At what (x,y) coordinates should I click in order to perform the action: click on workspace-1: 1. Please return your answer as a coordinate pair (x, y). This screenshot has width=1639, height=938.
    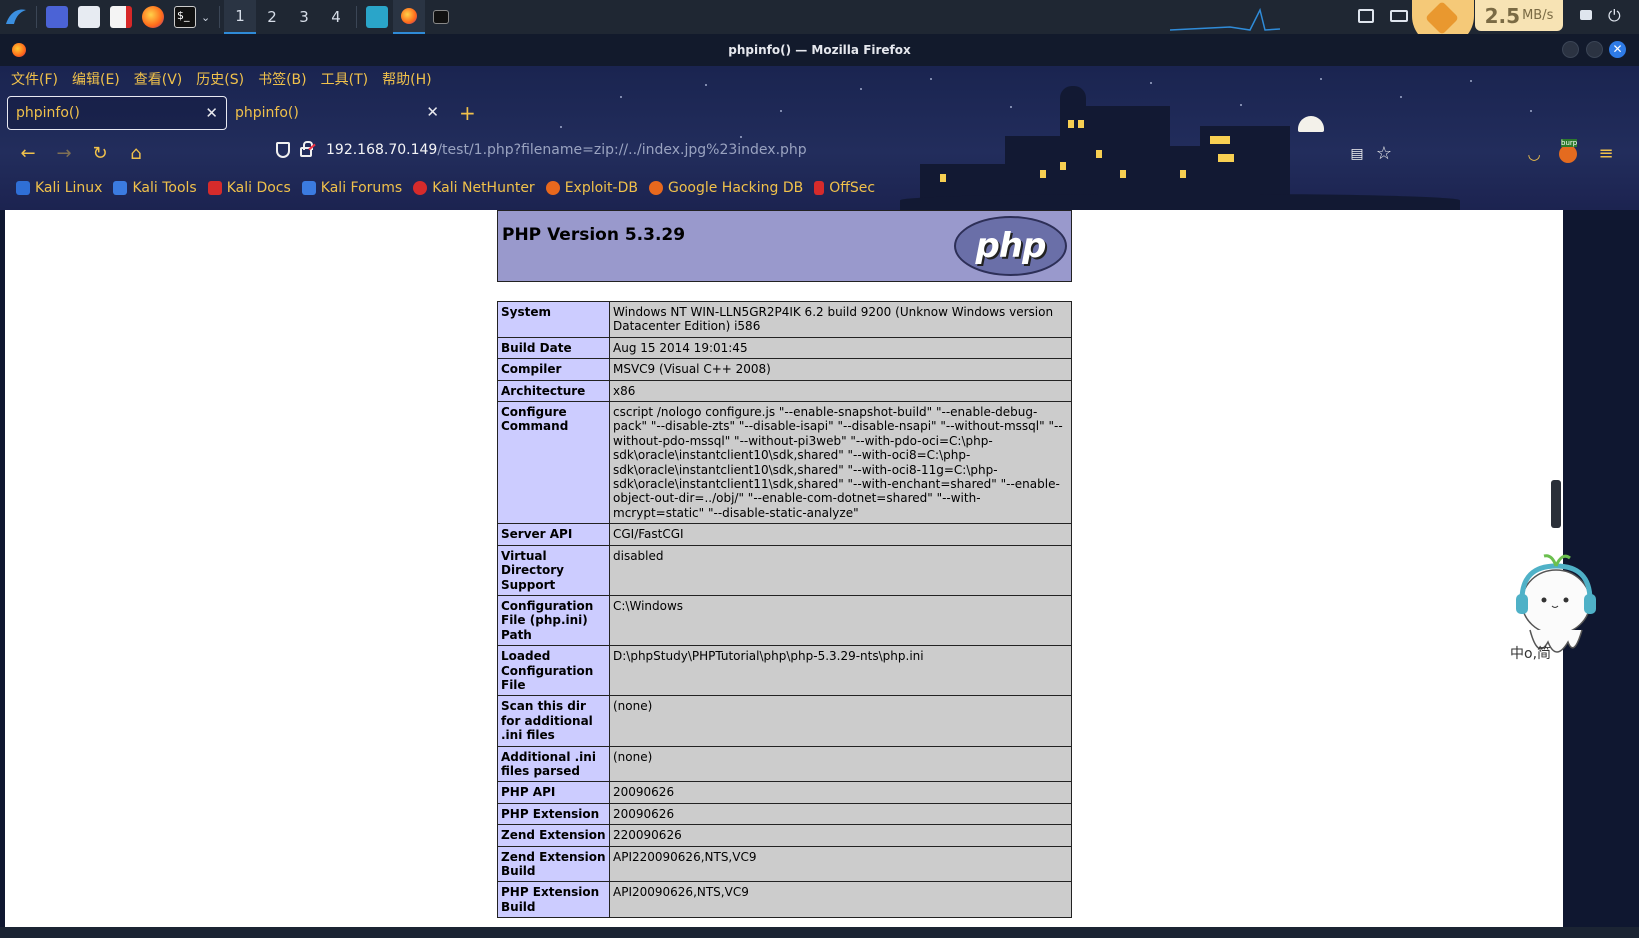
    Looking at the image, I should click on (240, 17).